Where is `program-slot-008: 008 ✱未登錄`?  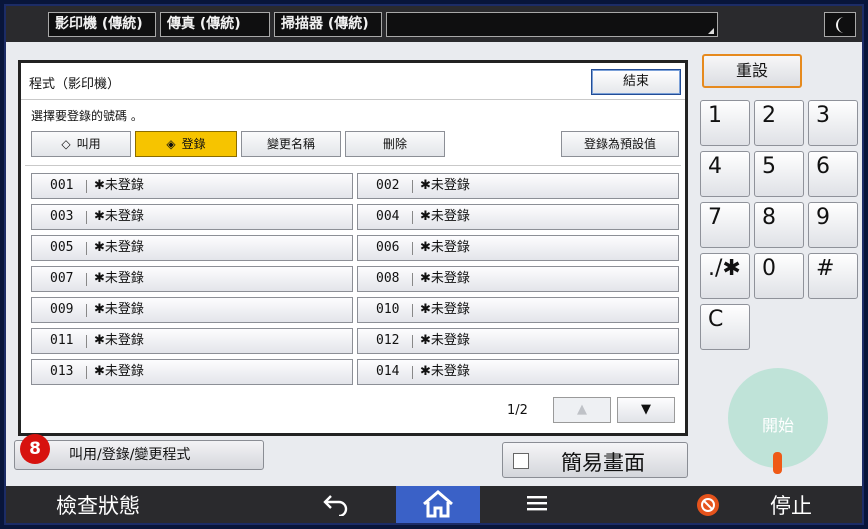
program-slot-008: 008 ✱未登錄 is located at coordinates (518, 279).